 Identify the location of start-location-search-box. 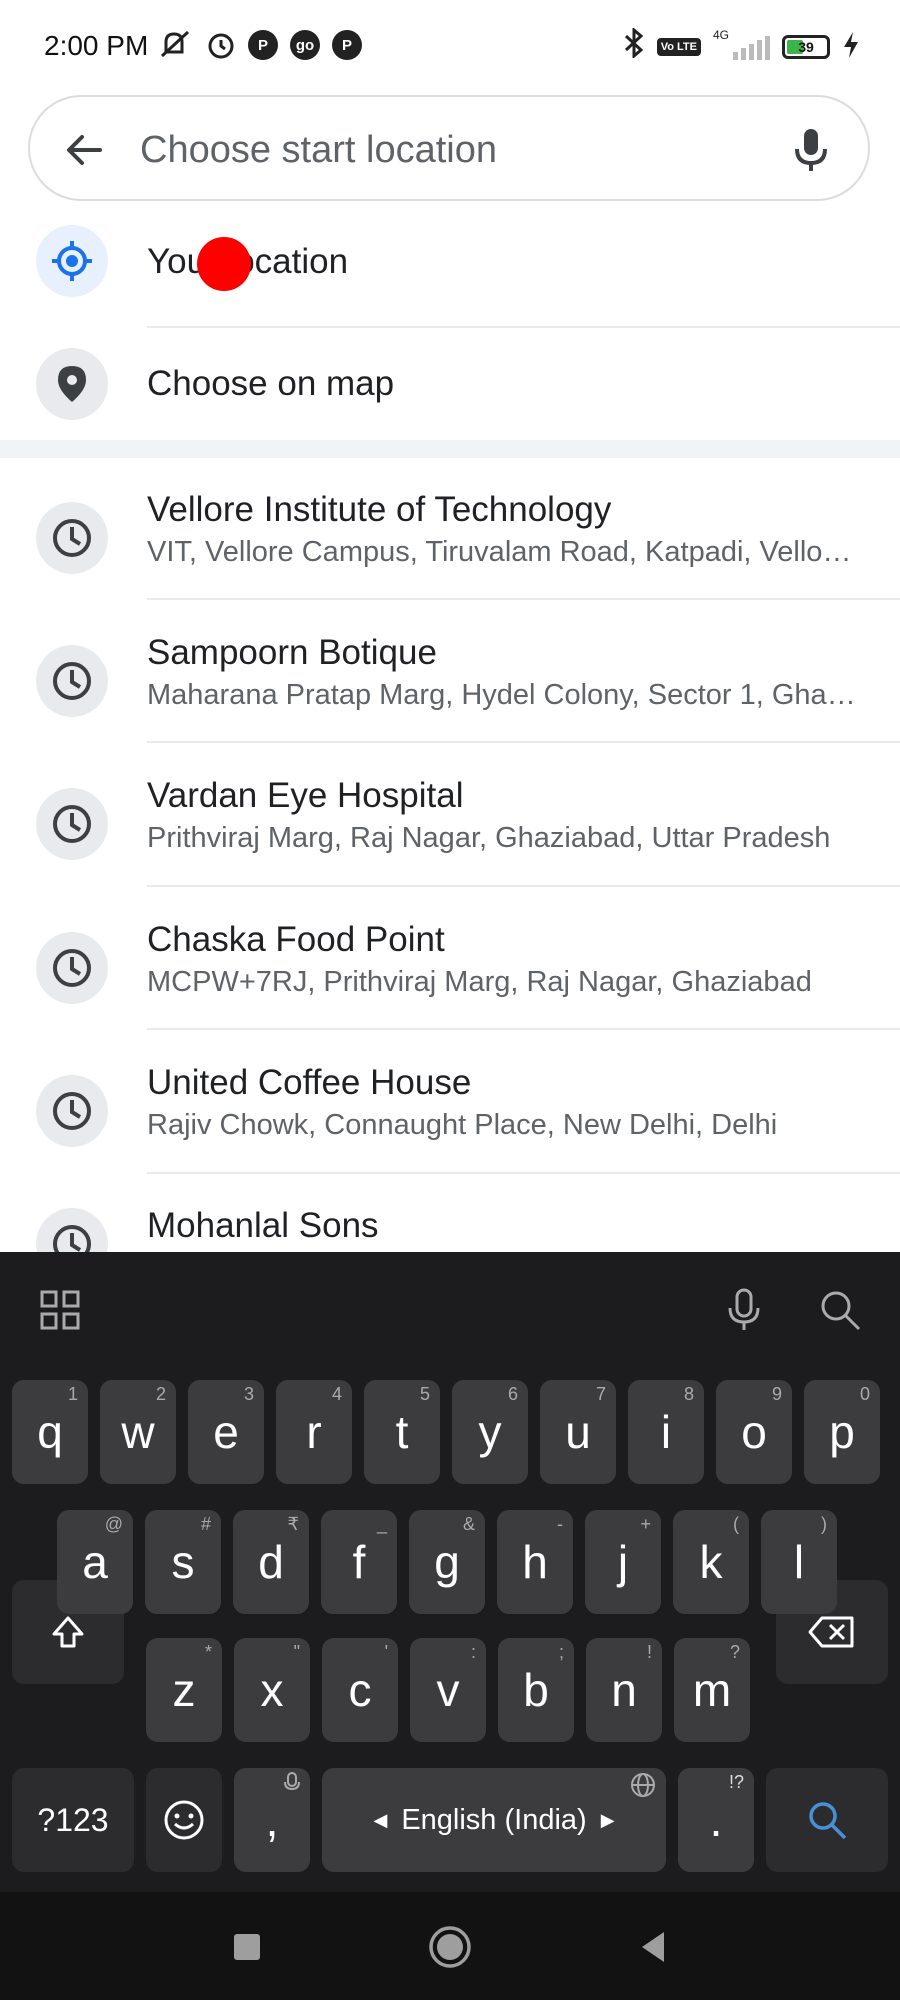
(449, 148).